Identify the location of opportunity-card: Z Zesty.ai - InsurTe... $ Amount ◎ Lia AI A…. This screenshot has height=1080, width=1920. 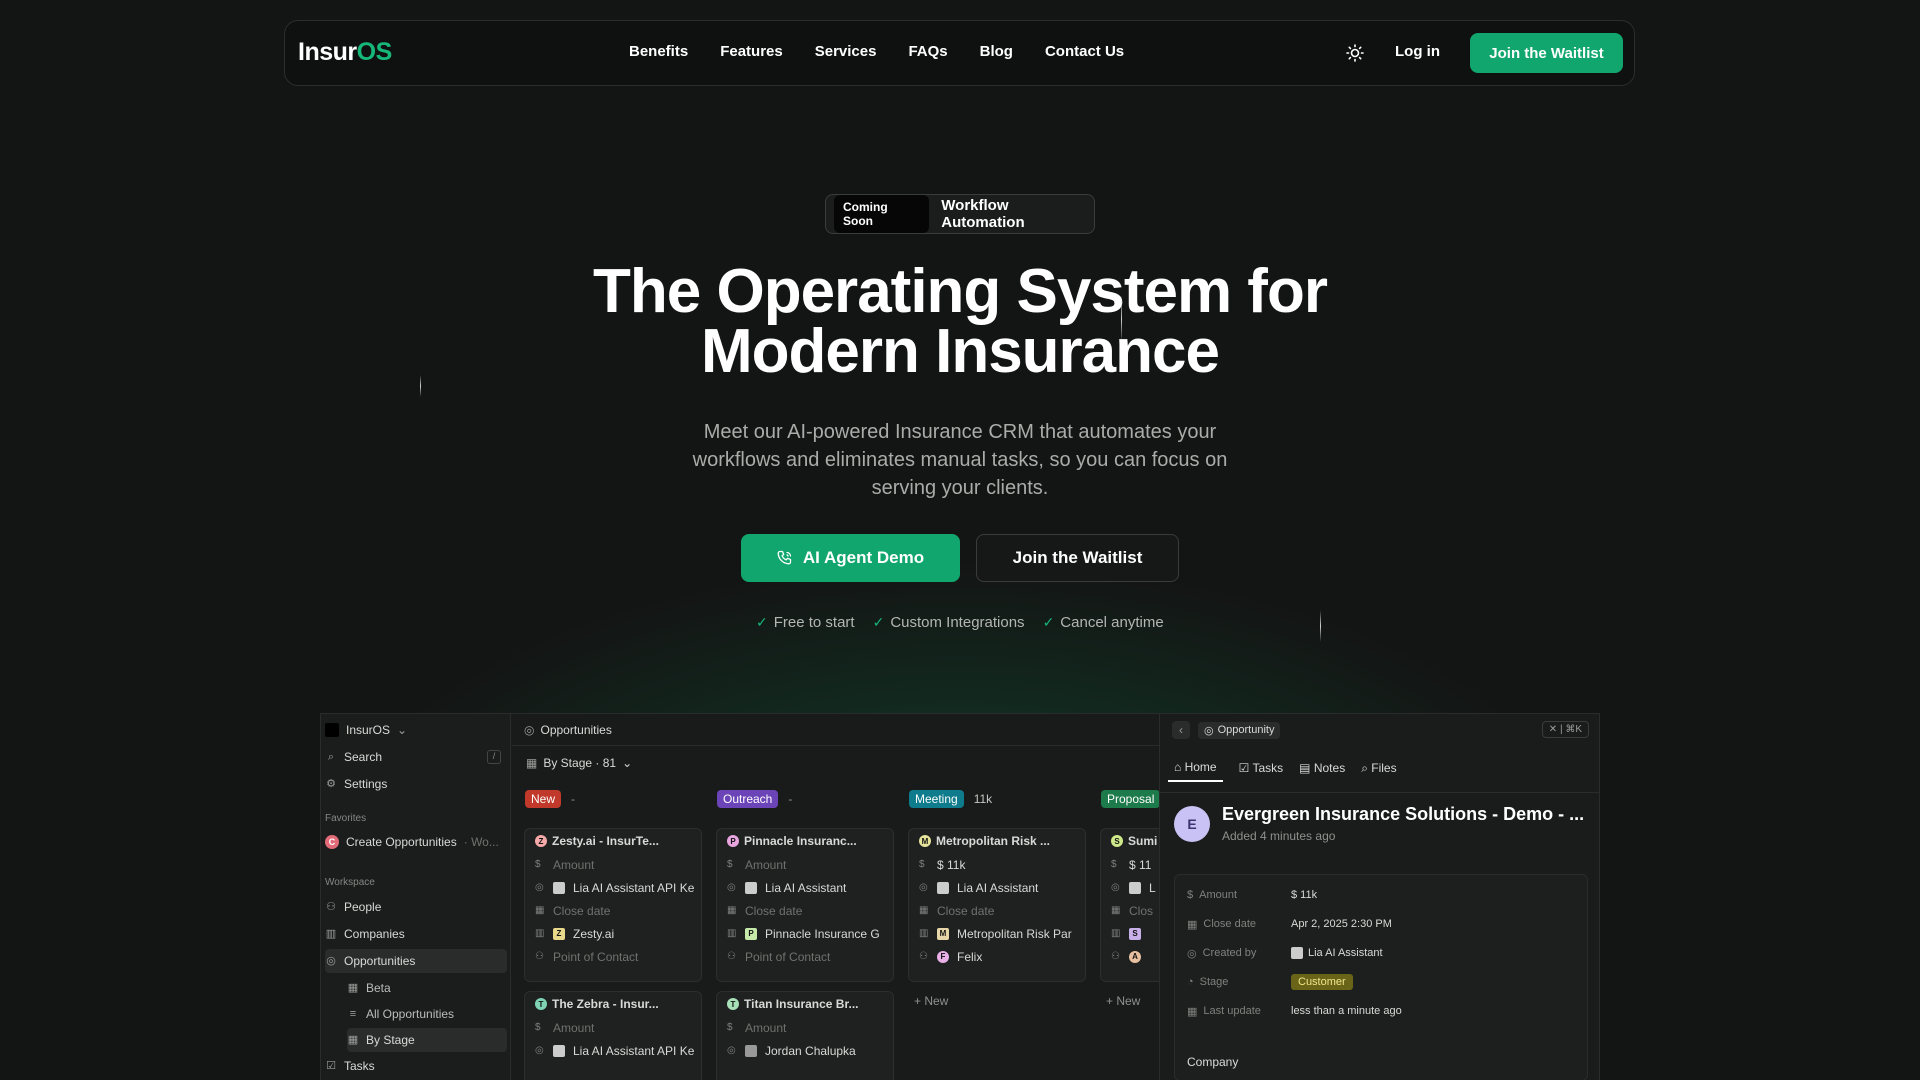
(613, 905).